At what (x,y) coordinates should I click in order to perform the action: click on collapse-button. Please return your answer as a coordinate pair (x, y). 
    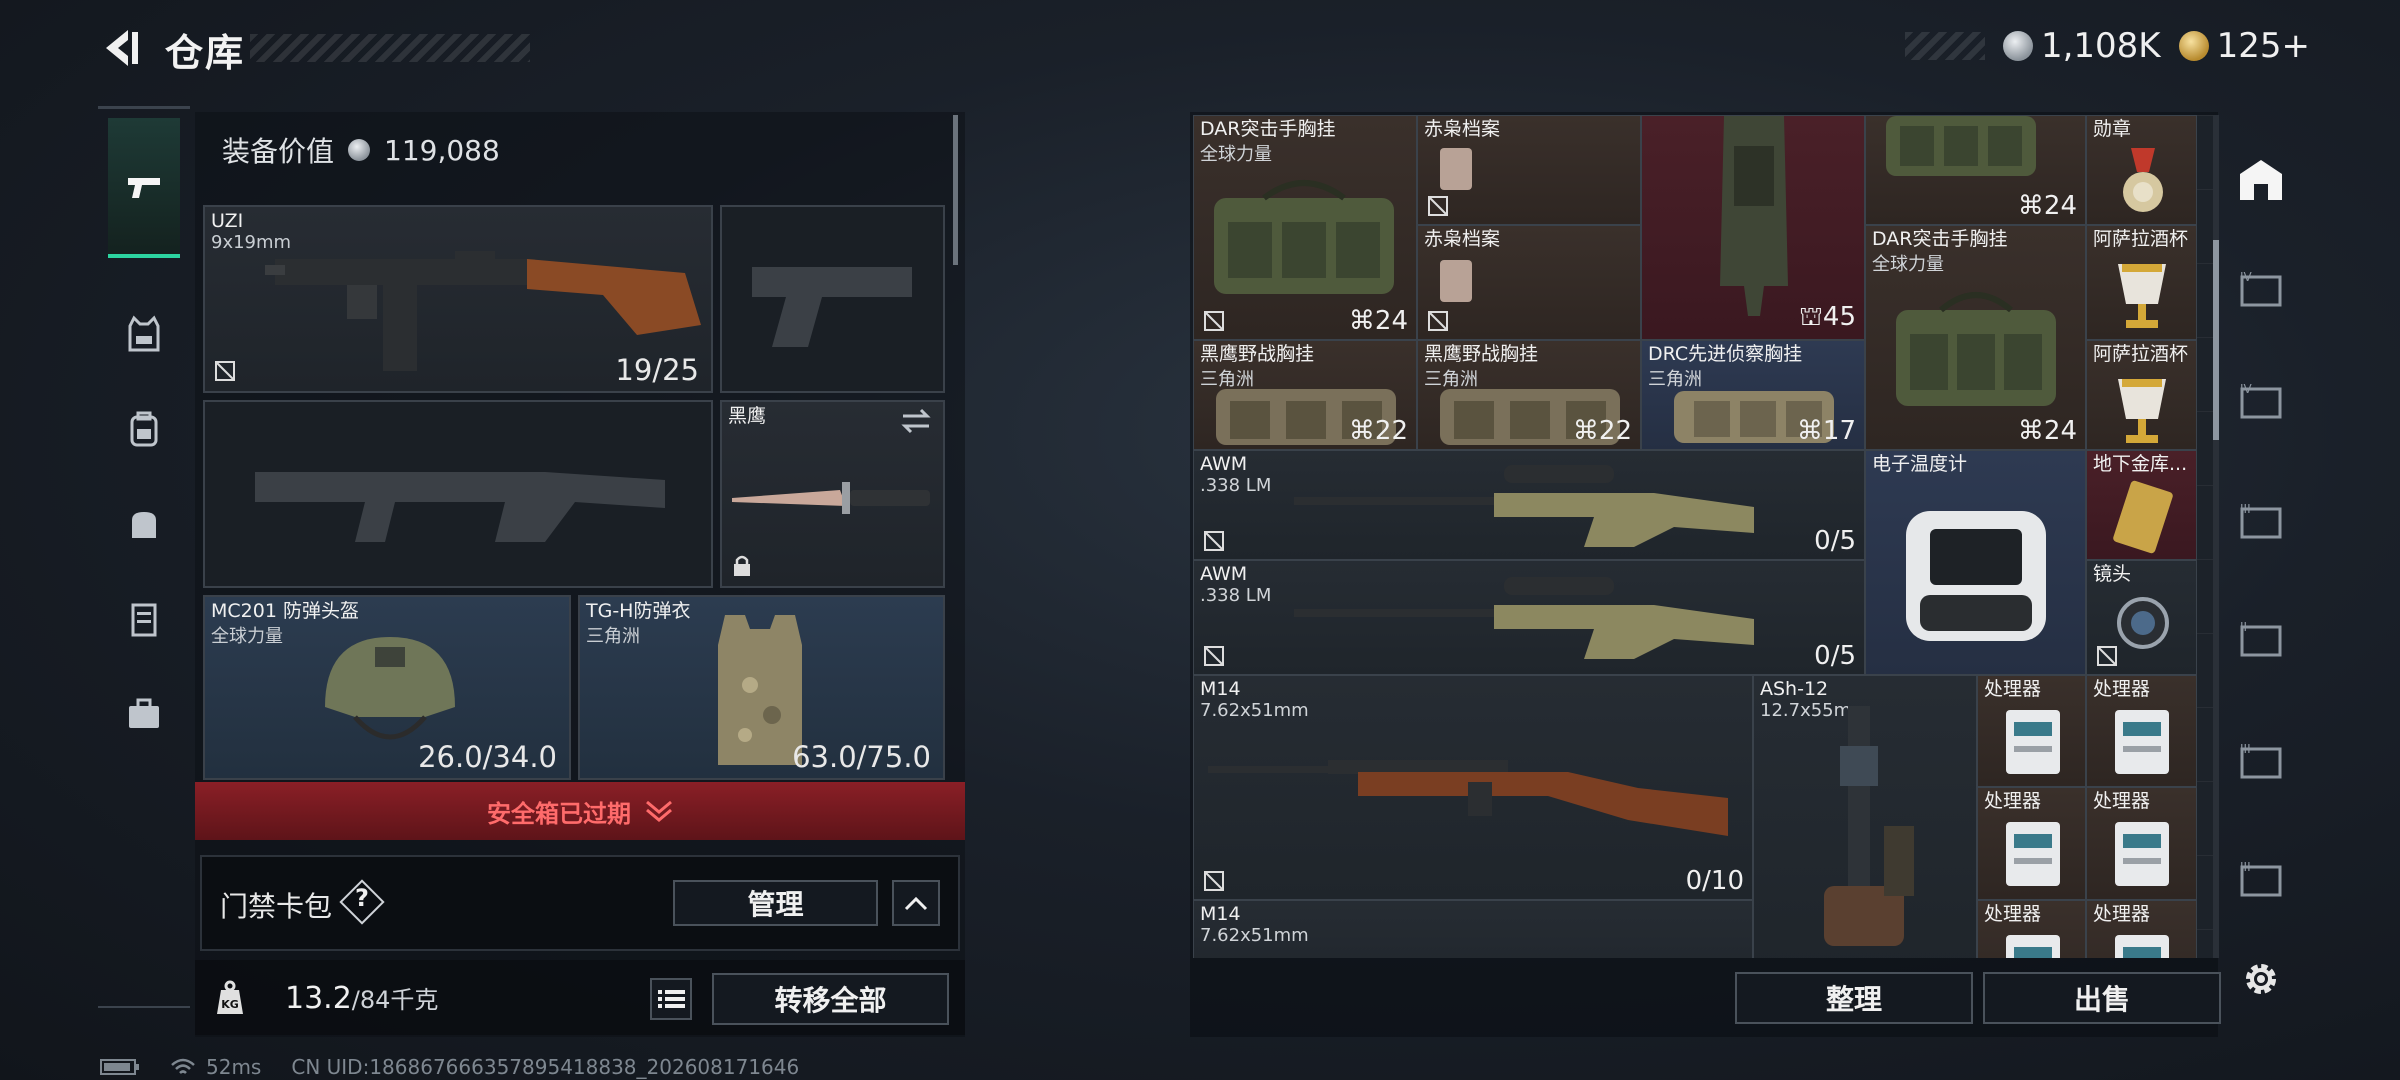
    Looking at the image, I should click on (916, 903).